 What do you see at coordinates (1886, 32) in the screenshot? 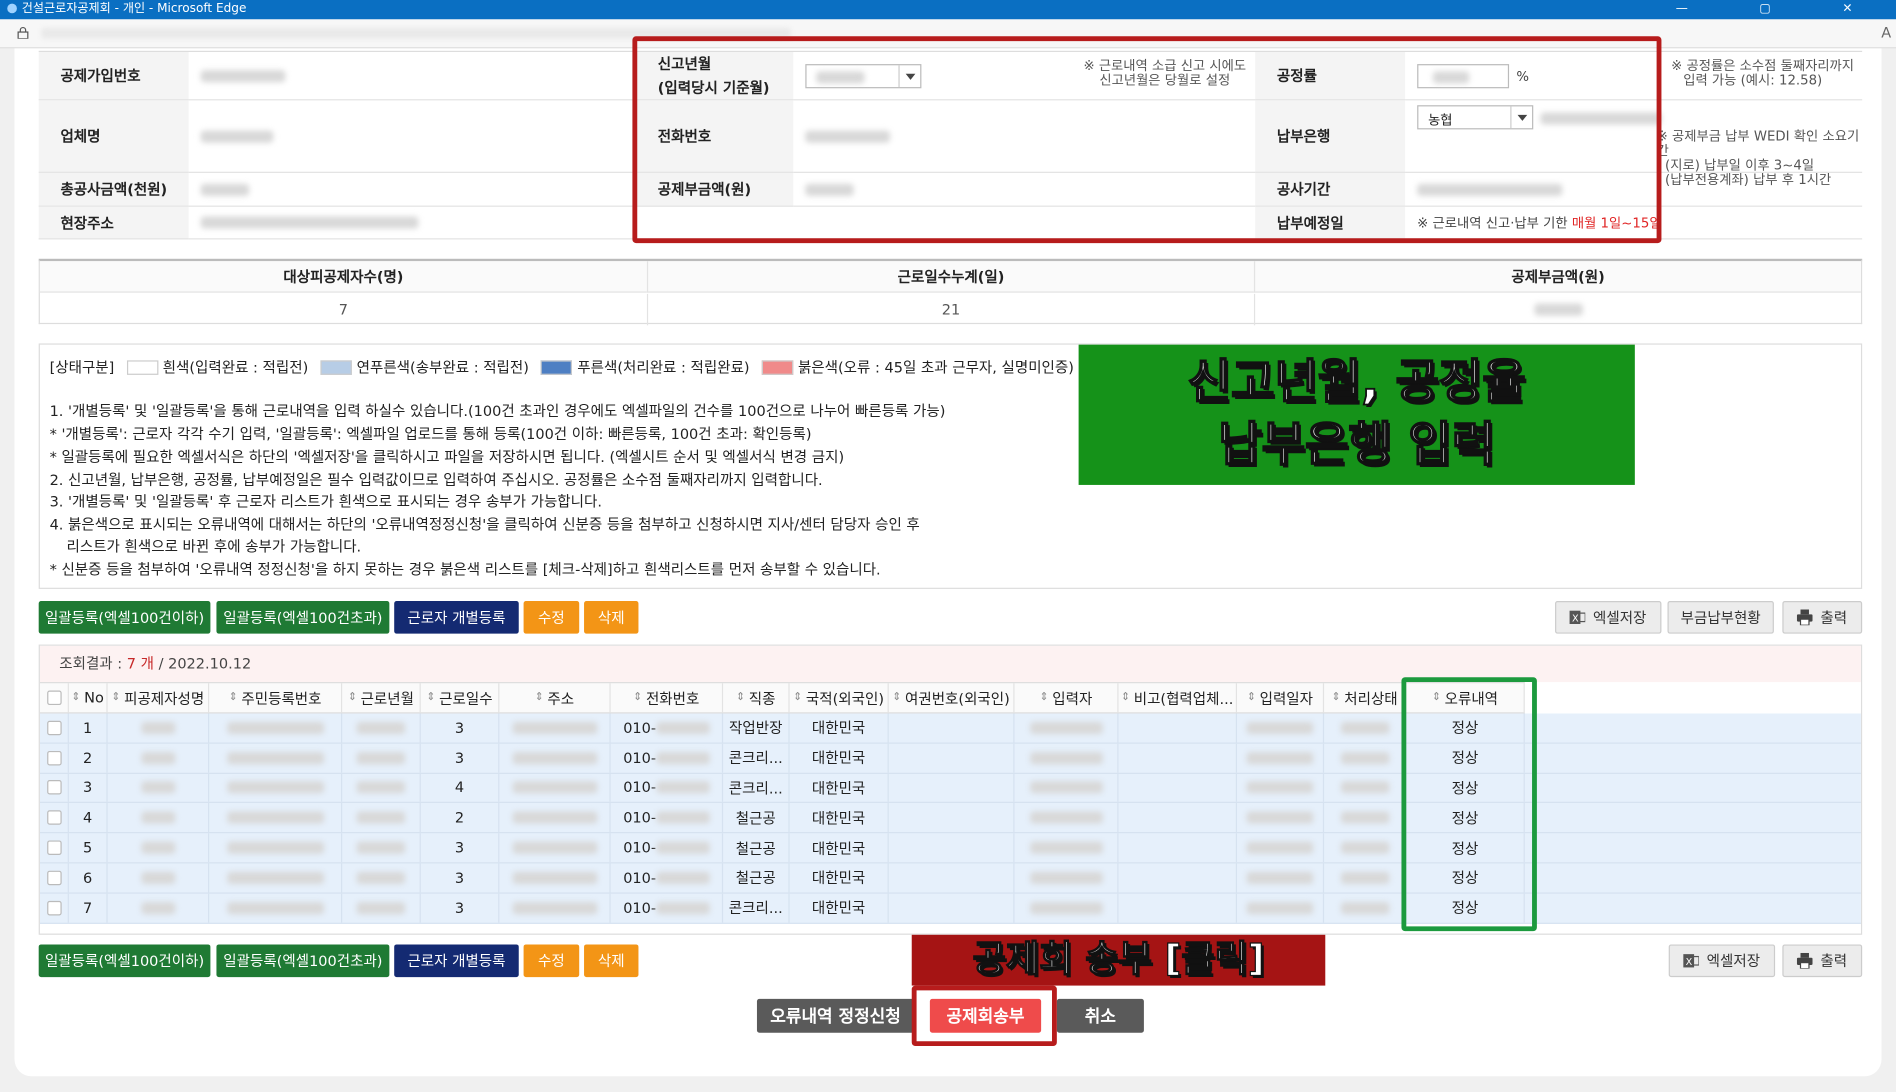
I see `read-aloud-icon: A` at bounding box center [1886, 32].